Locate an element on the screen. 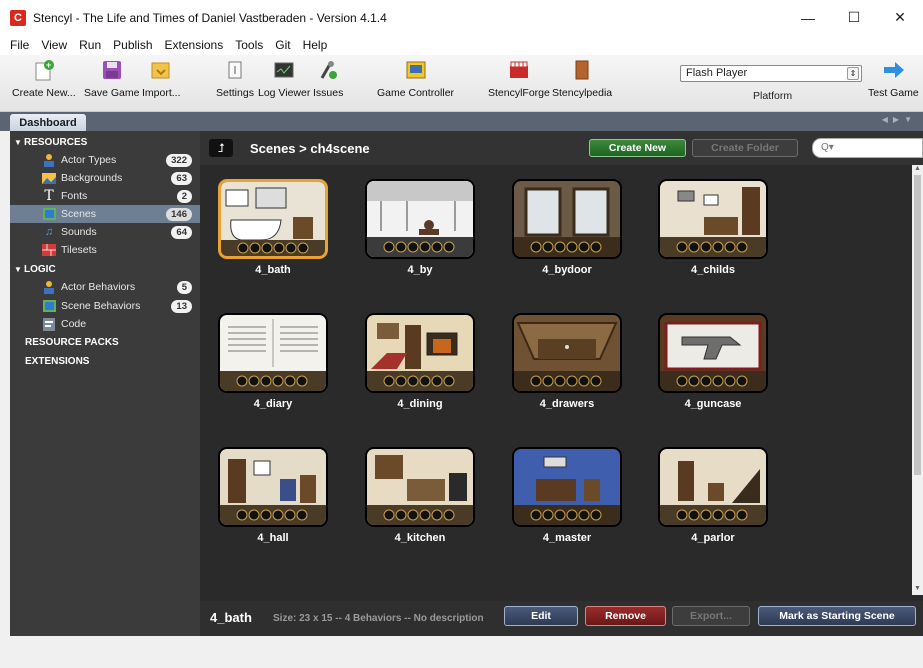  tab-dashboard: Dashboard is located at coordinates (48, 122).